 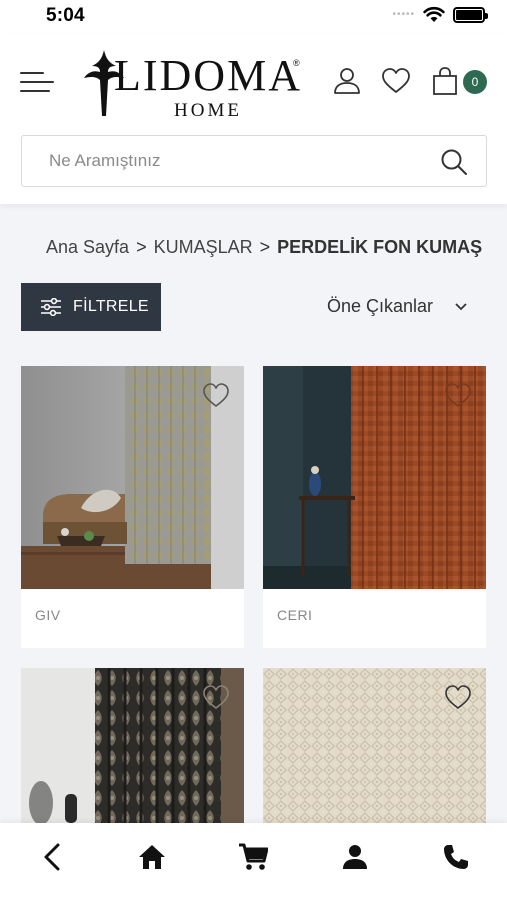 I want to click on brand-logo: LIDOMA ® HOME, so click(x=194, y=82).